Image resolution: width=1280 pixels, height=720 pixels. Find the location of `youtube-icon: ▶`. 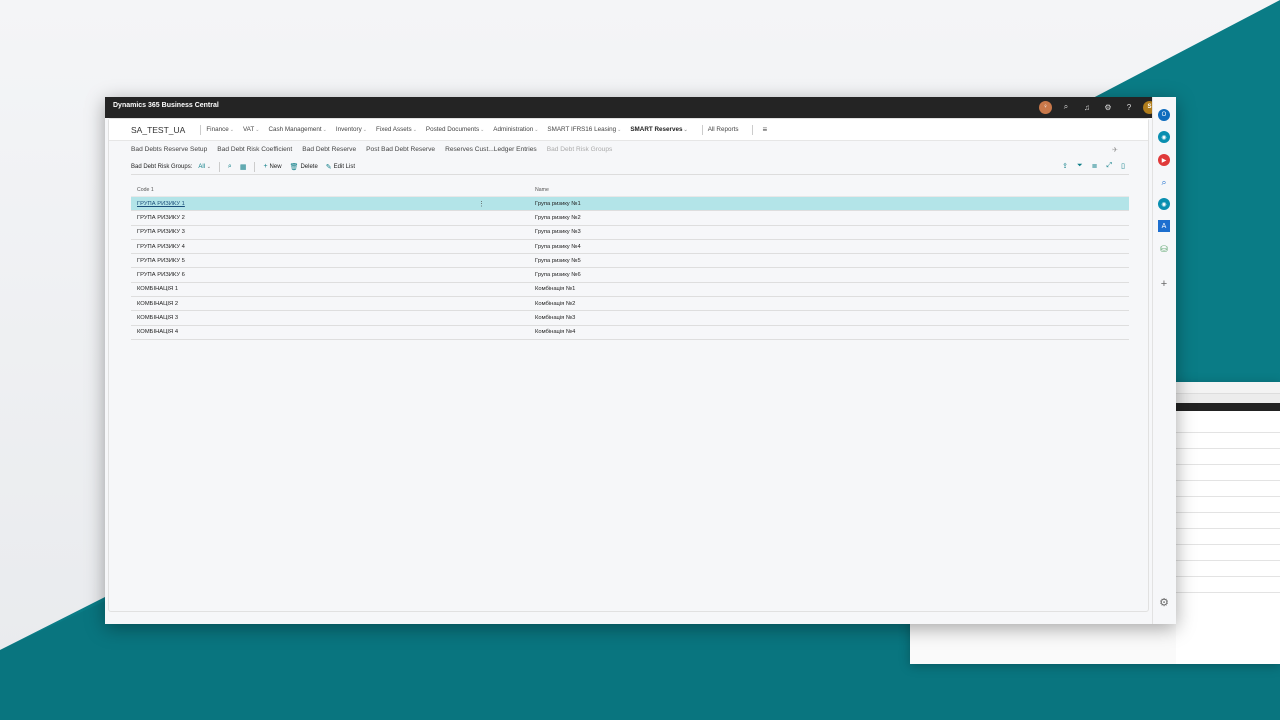

youtube-icon: ▶ is located at coordinates (1164, 160).